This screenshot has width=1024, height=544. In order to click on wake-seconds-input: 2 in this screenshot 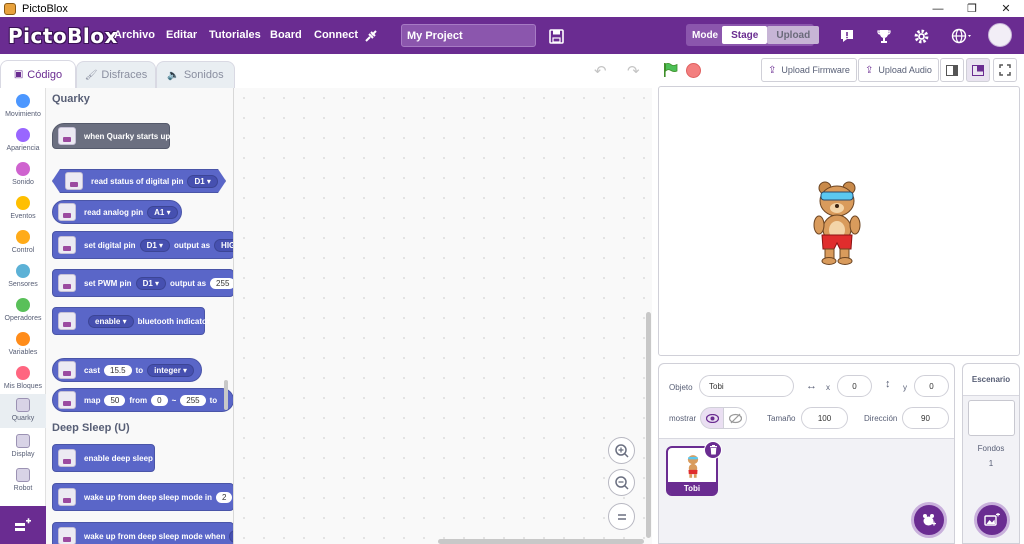, I will do `click(224, 497)`.